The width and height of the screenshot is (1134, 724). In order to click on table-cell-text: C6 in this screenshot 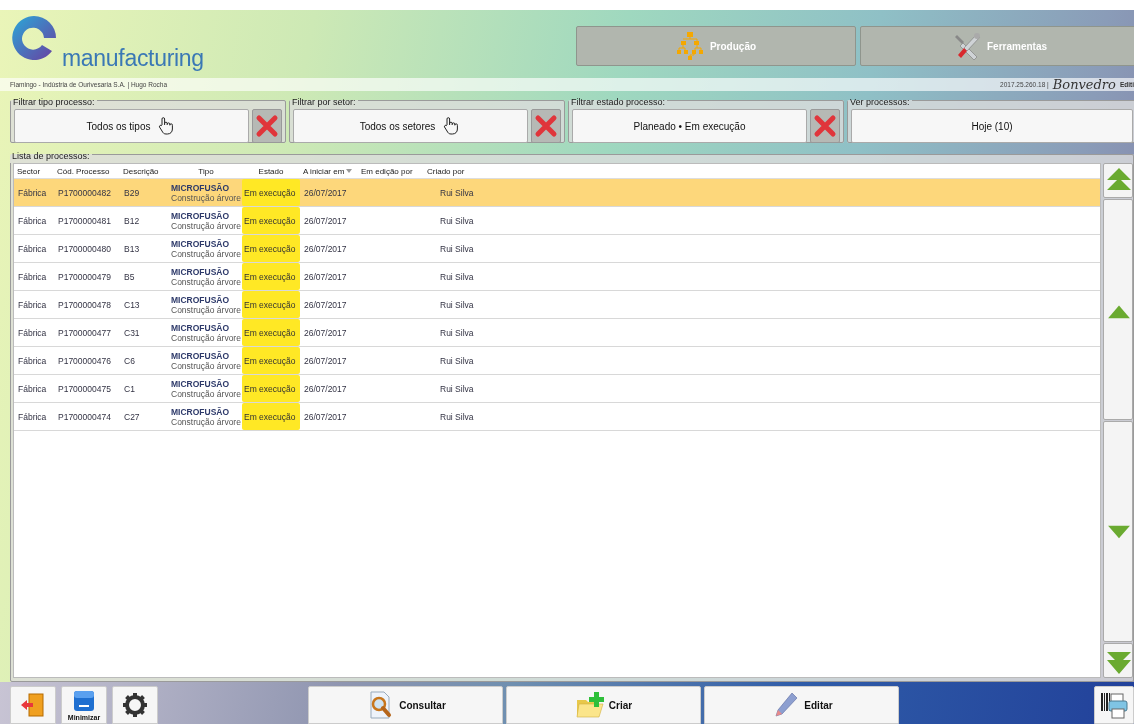, I will do `click(129, 360)`.